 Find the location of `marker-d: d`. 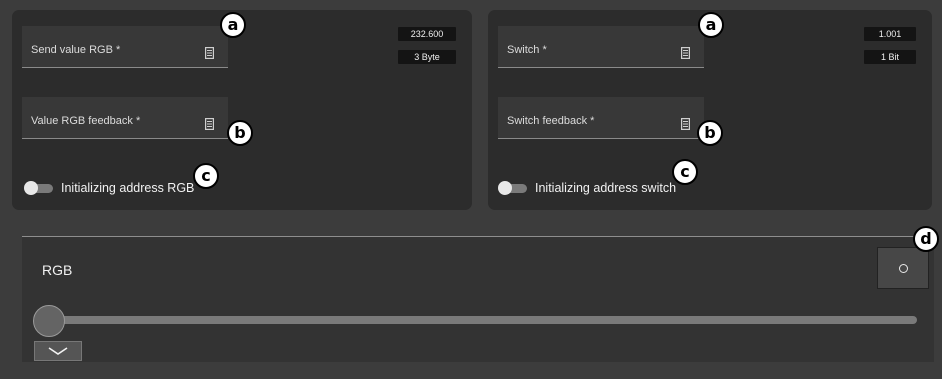

marker-d: d is located at coordinates (926, 239).